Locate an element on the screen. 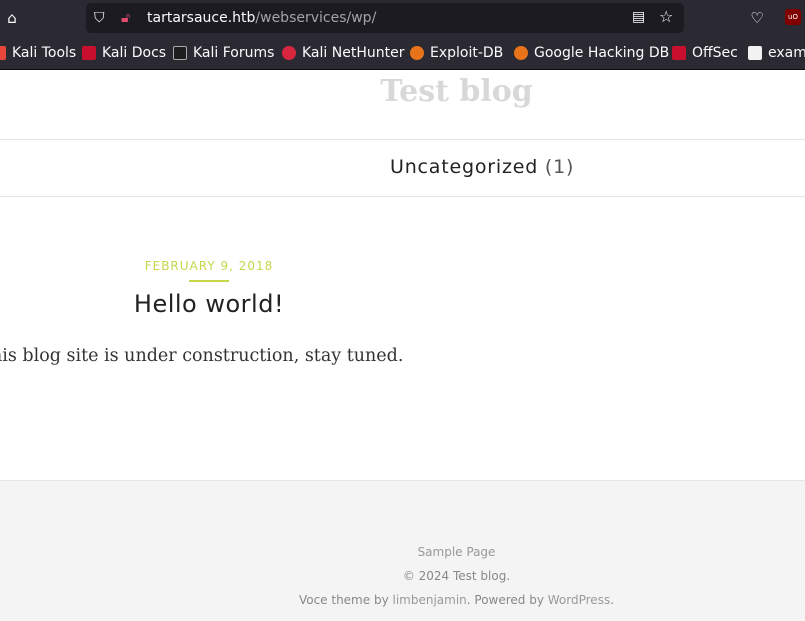 This screenshot has height=621, width=805. exploit-db-icon is located at coordinates (417, 53).